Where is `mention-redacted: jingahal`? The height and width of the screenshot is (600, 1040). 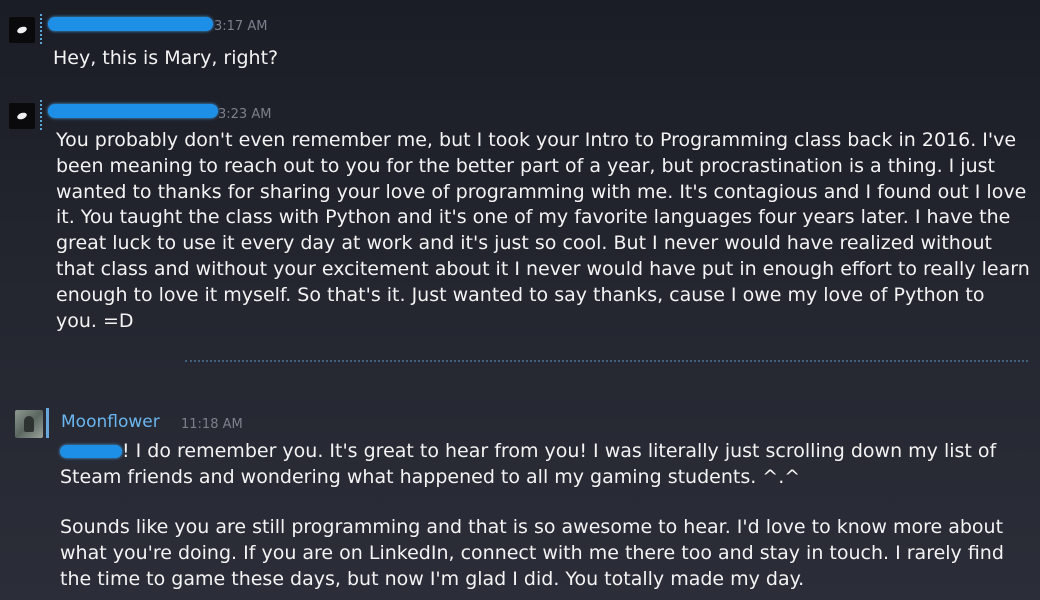
mention-redacted: jingahal is located at coordinates (91, 451).